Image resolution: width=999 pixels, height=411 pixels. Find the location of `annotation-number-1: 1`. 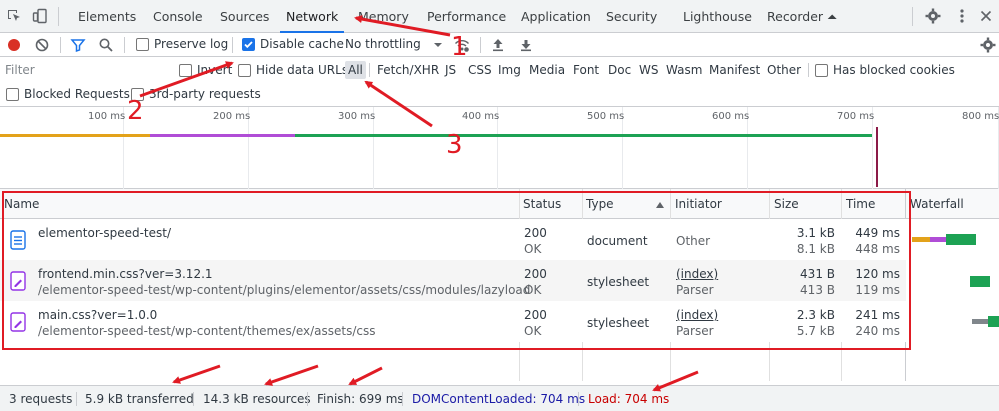

annotation-number-1: 1 is located at coordinates (459, 47).